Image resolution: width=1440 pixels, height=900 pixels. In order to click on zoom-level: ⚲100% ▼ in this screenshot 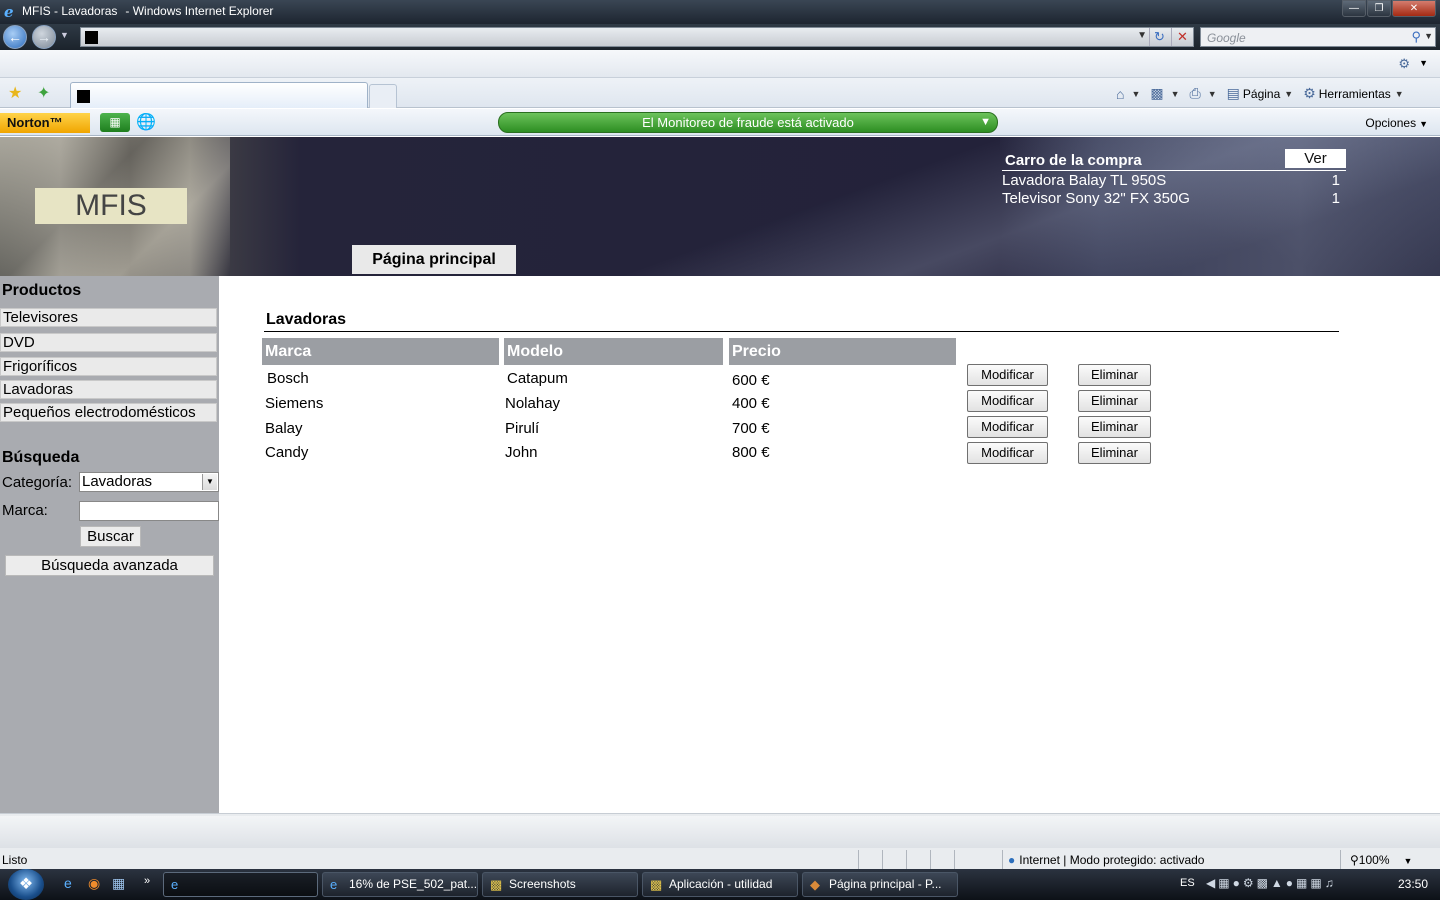, I will do `click(1381, 860)`.